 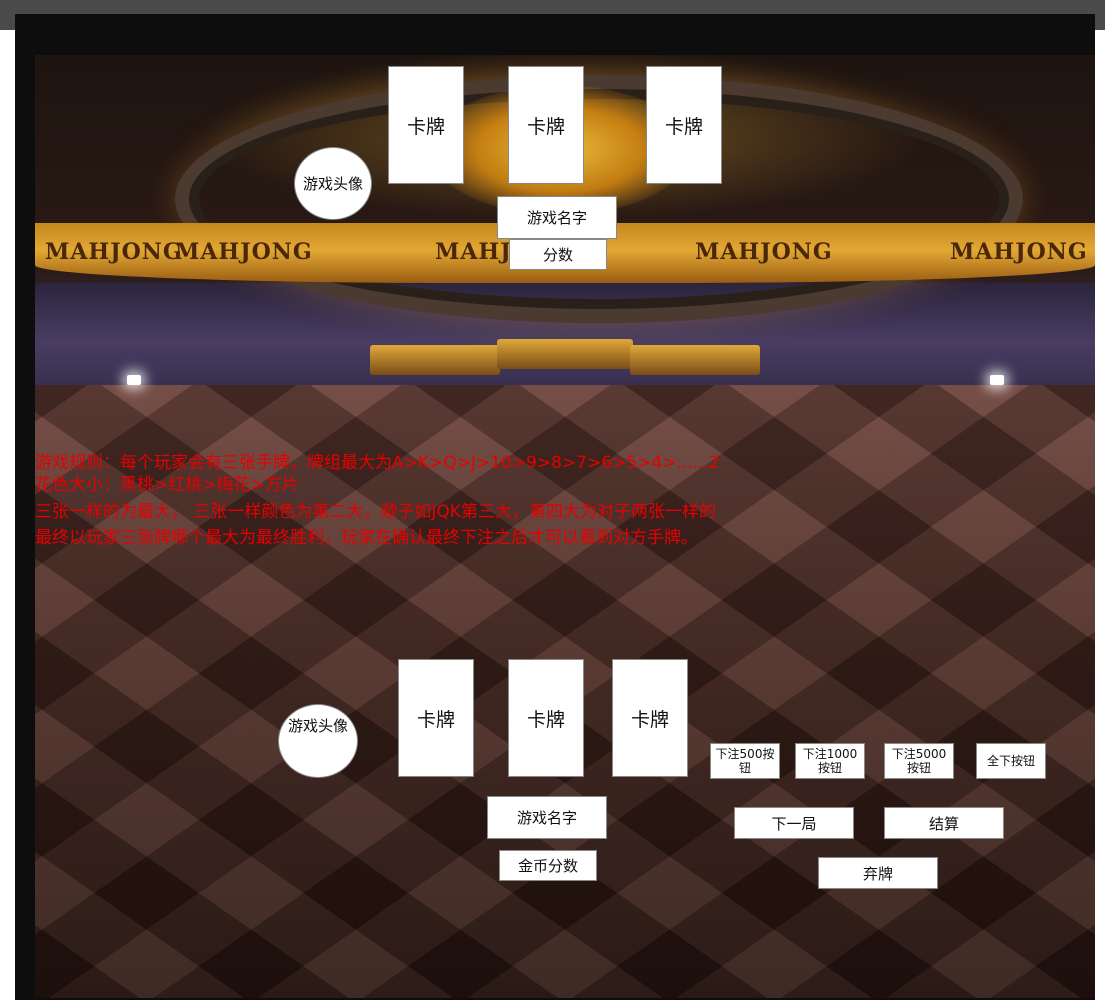 I want to click on opponent-card-3: 卡牌, so click(x=684, y=125).